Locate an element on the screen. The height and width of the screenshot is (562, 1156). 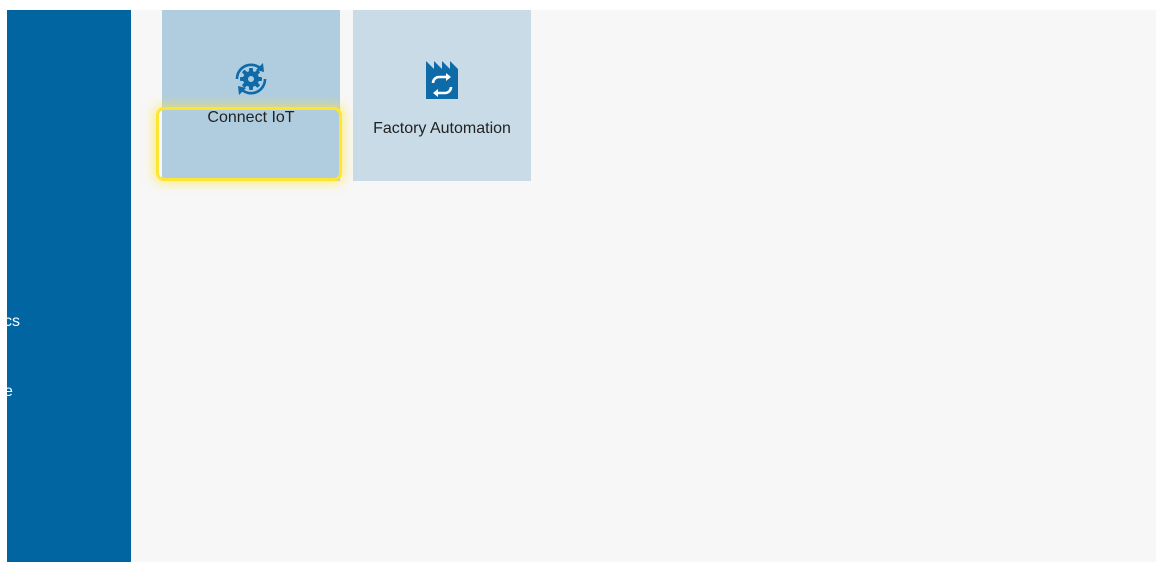
sidebar-item-1: cs is located at coordinates (13, 322).